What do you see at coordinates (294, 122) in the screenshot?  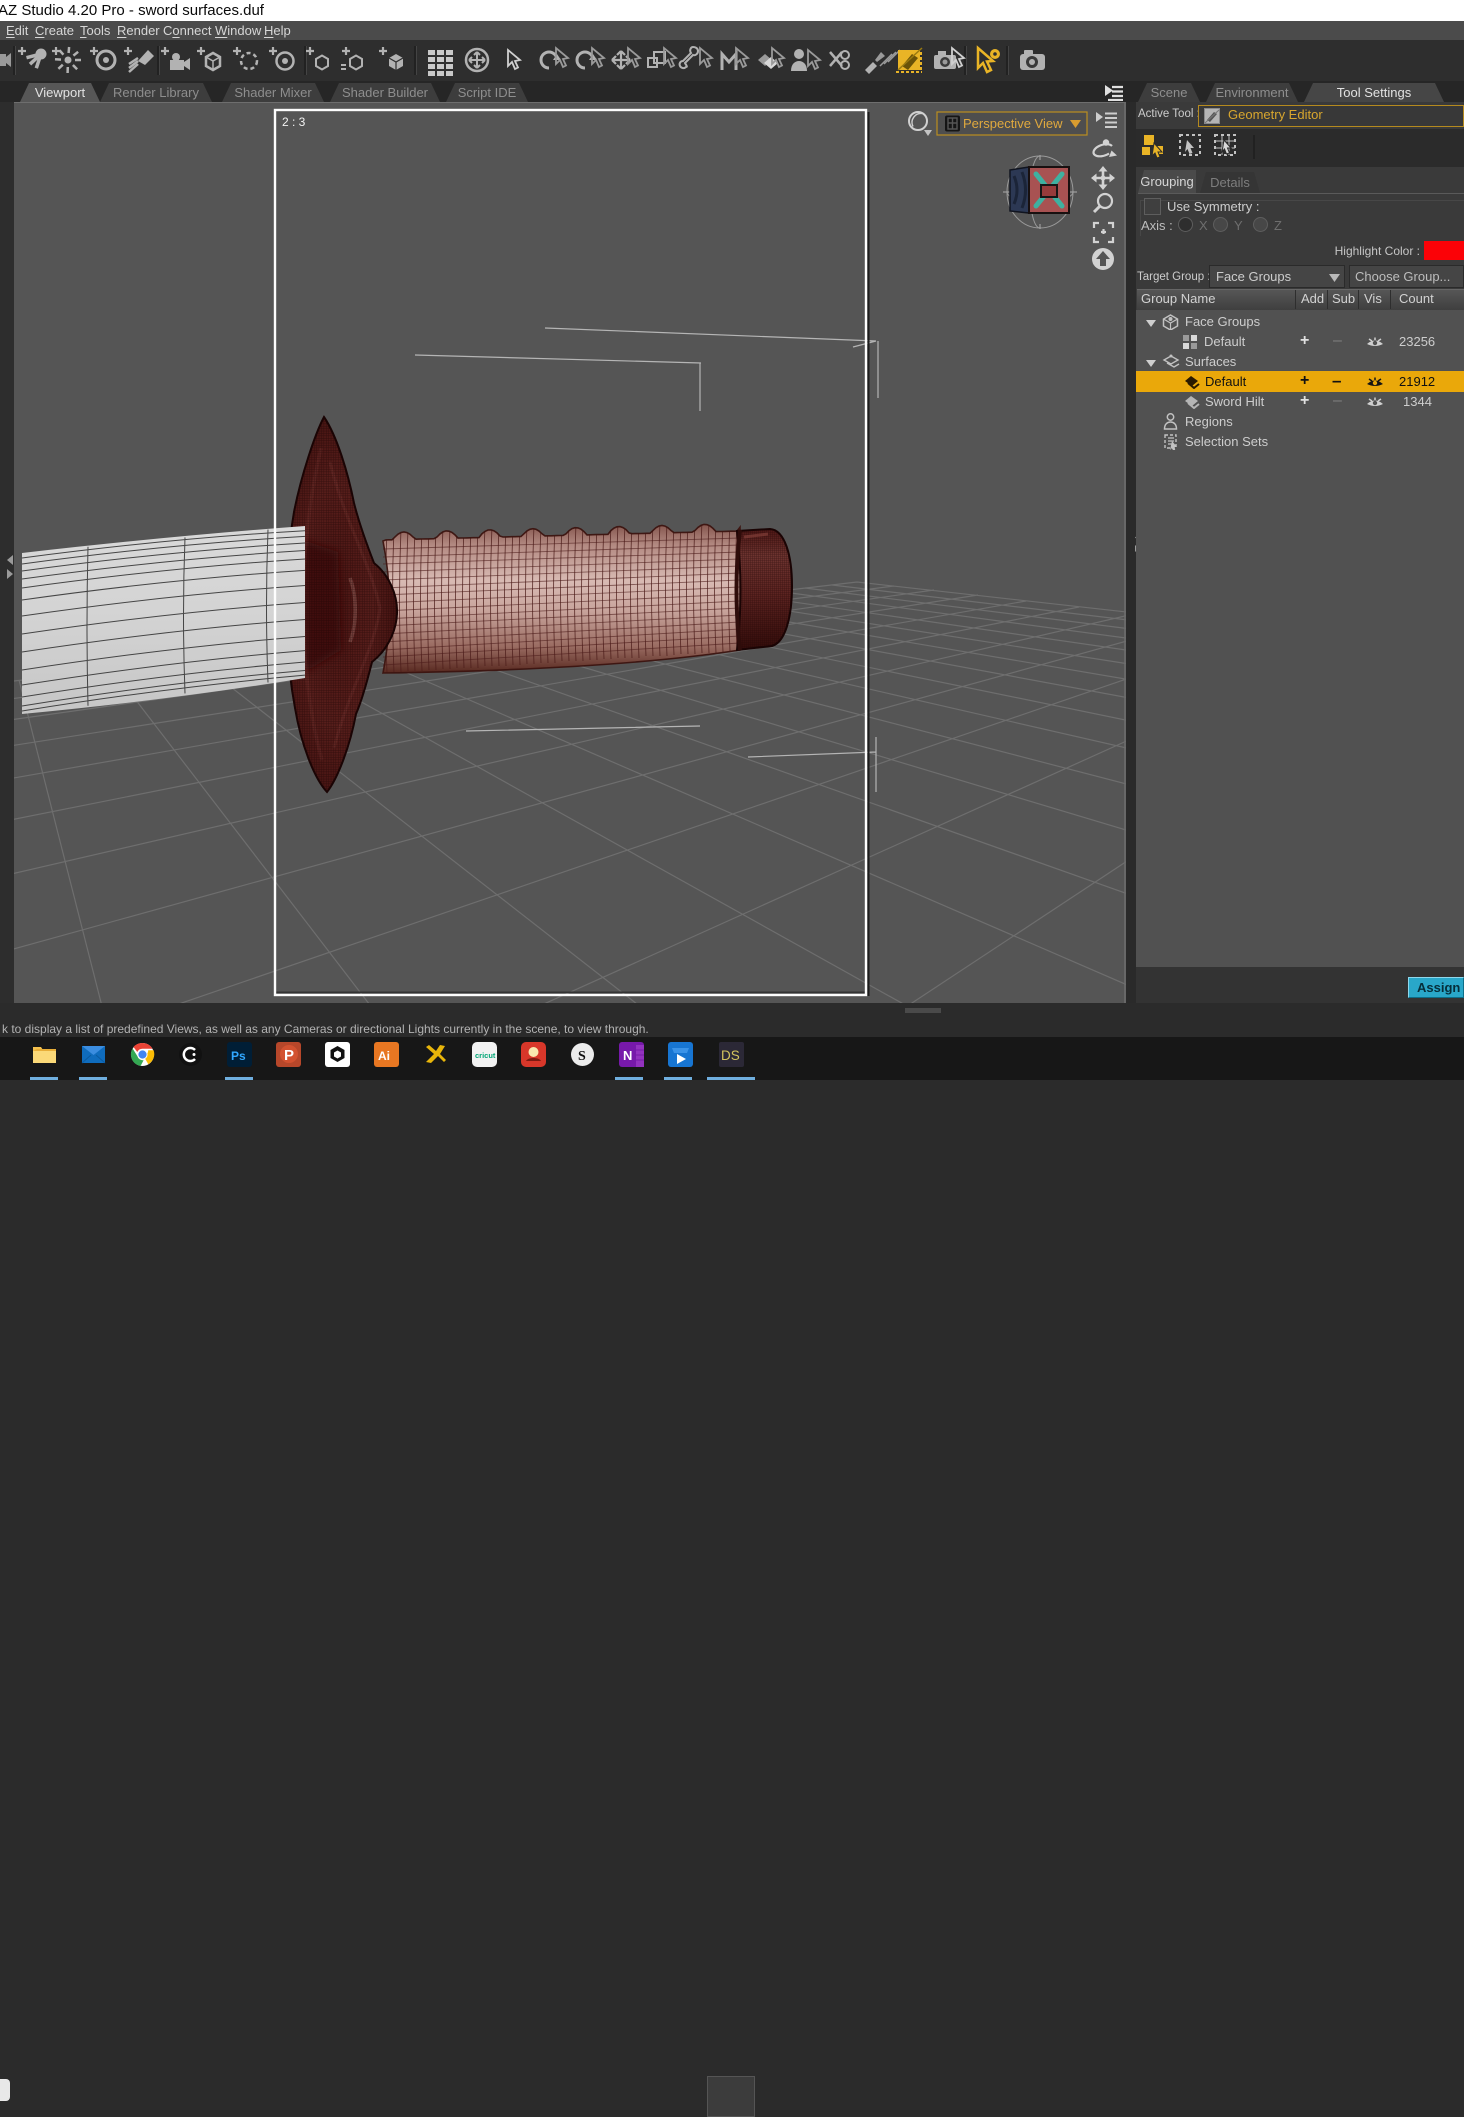 I see `svg-text: 2 : 3` at bounding box center [294, 122].